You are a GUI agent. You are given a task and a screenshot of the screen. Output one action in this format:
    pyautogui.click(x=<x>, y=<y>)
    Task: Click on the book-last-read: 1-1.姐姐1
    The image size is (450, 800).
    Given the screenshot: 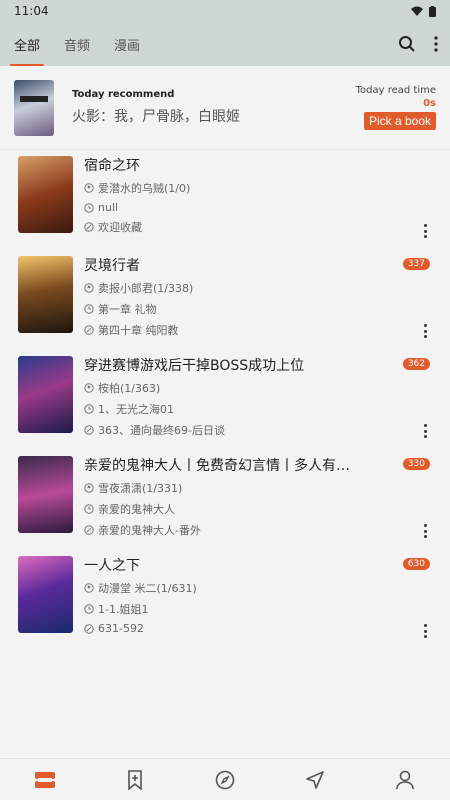 What is the action you would take?
    pyautogui.click(x=123, y=609)
    